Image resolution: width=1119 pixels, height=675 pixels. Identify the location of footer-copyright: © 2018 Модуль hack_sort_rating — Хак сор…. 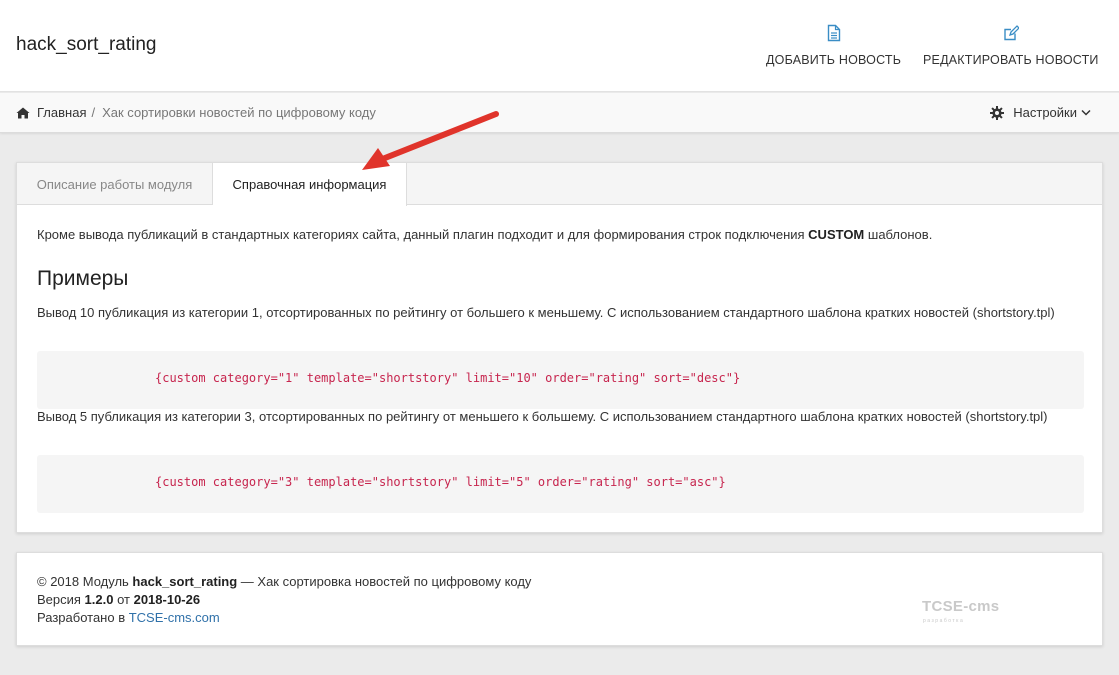
(284, 581).